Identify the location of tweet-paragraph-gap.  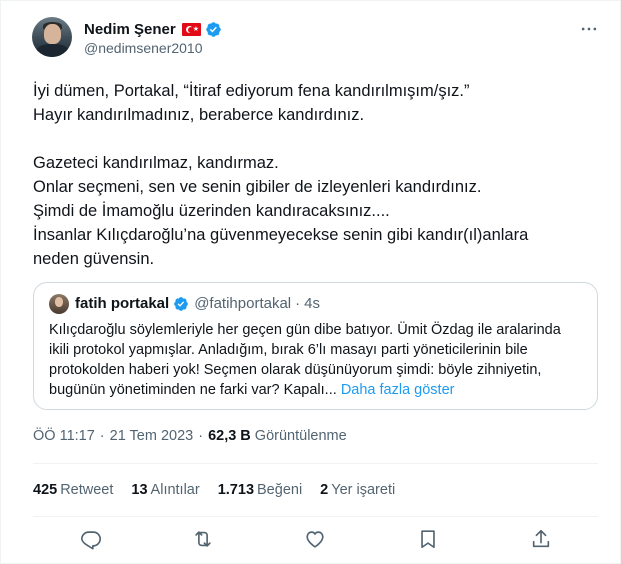
(313, 139).